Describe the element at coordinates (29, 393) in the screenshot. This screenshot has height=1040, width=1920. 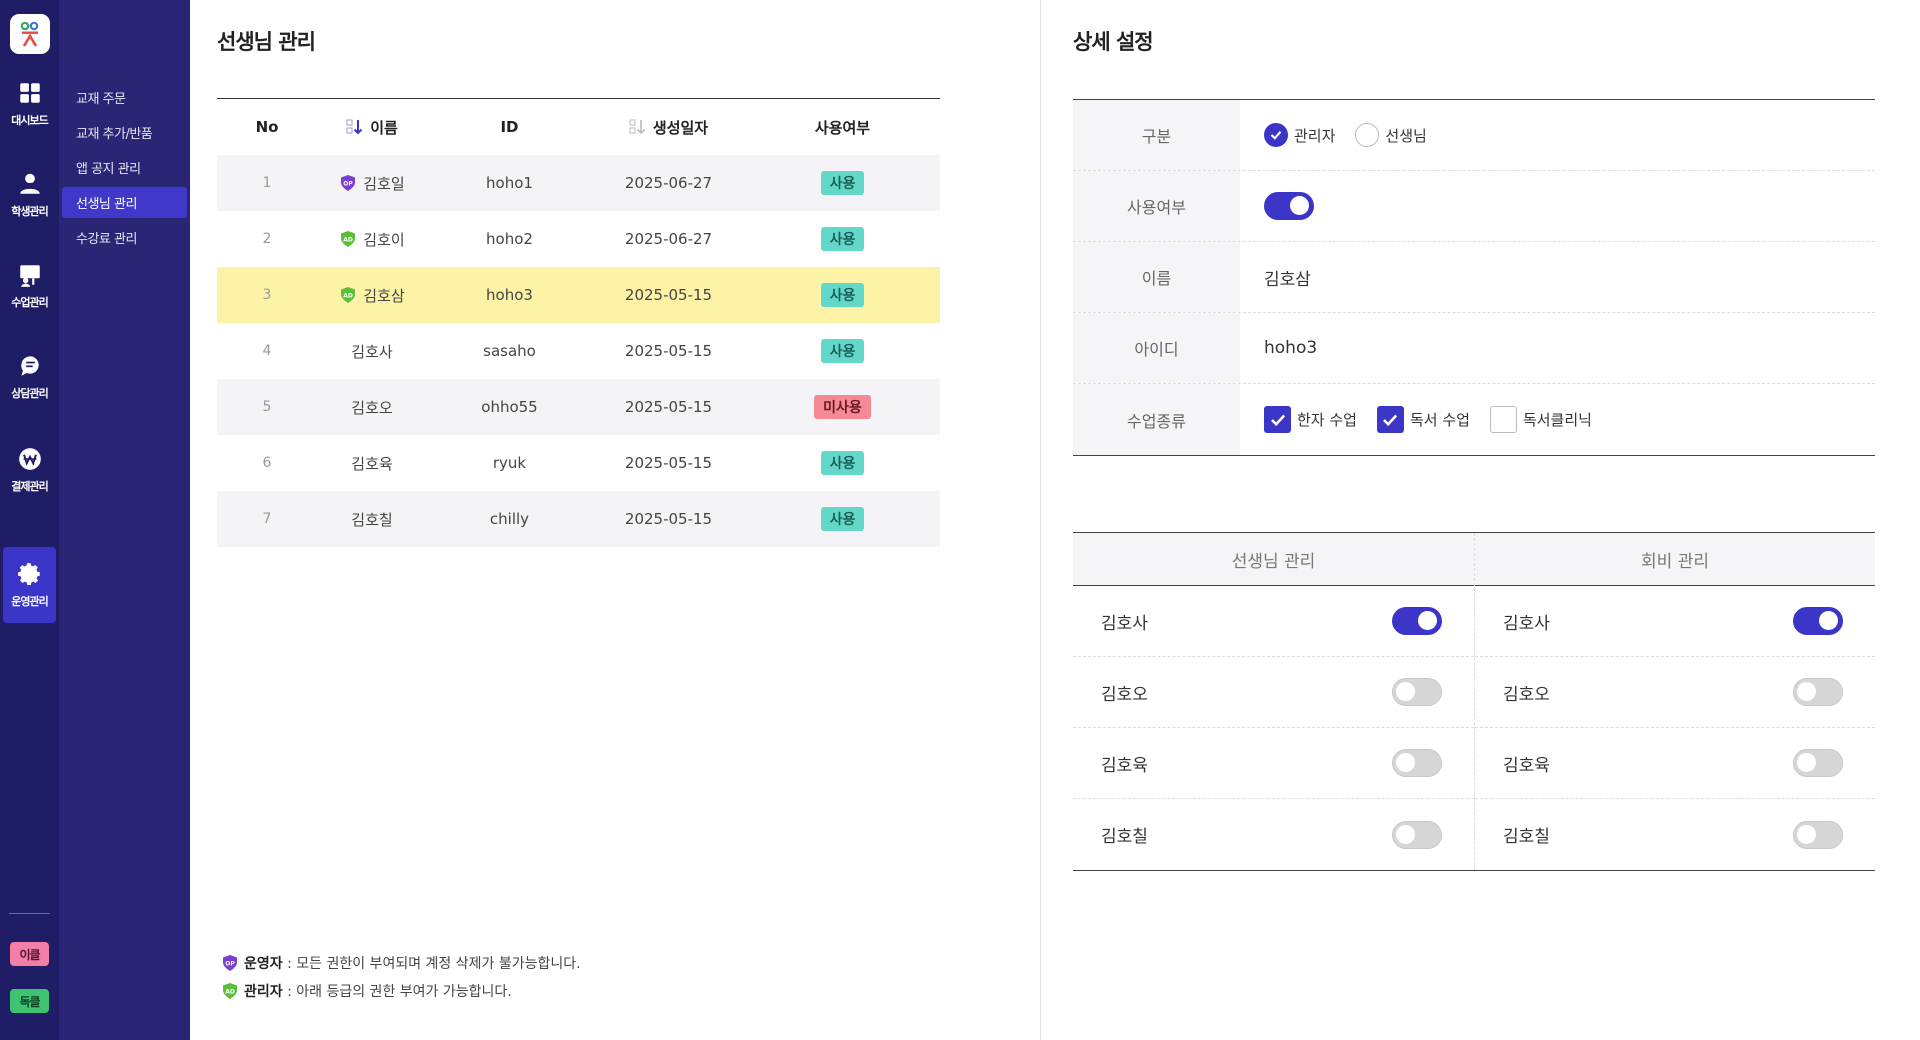
I see `rail-label: 상담관리` at that location.